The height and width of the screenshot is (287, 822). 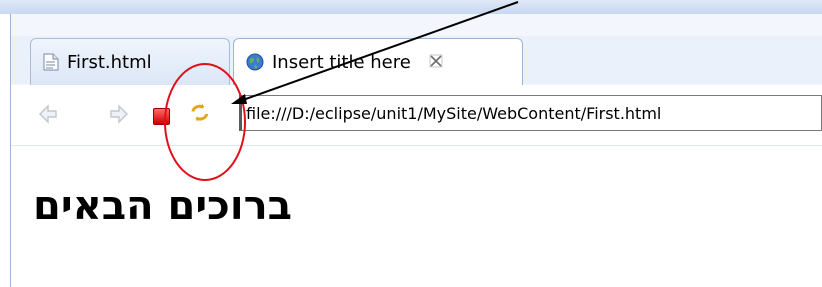 What do you see at coordinates (163, 206) in the screenshot?
I see `page-heading: ברוכים הבאים` at bounding box center [163, 206].